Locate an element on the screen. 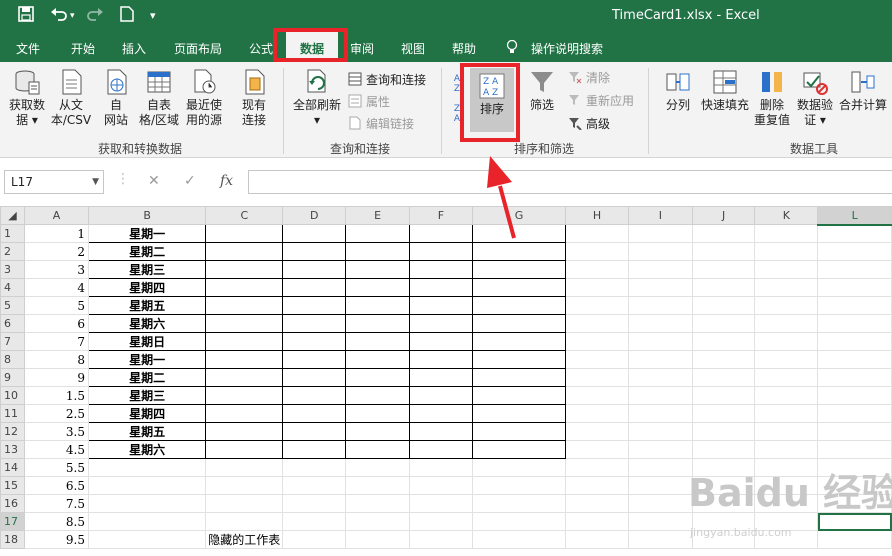  cell-e4 is located at coordinates (378, 287).